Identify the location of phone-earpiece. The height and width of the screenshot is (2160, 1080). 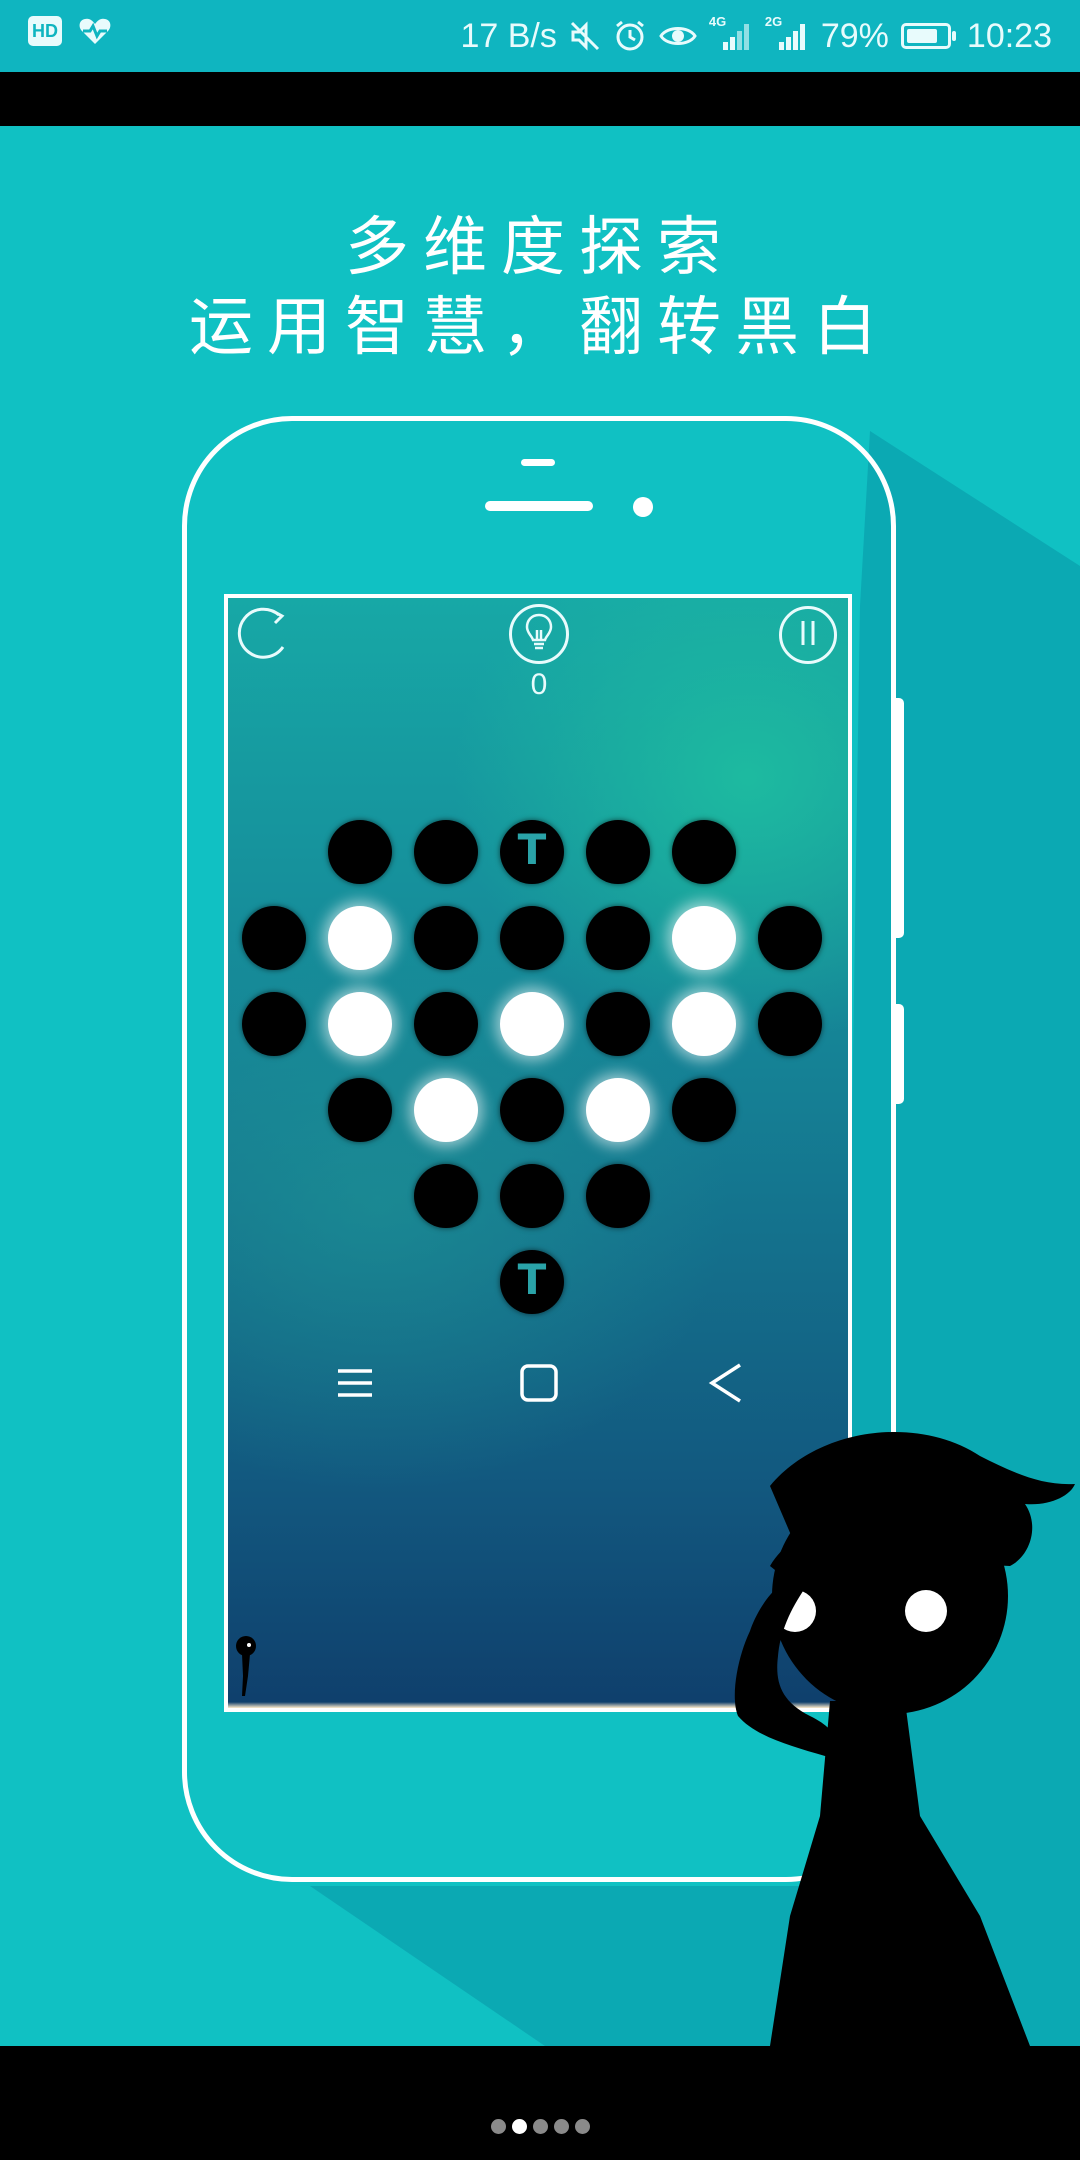
(539, 506).